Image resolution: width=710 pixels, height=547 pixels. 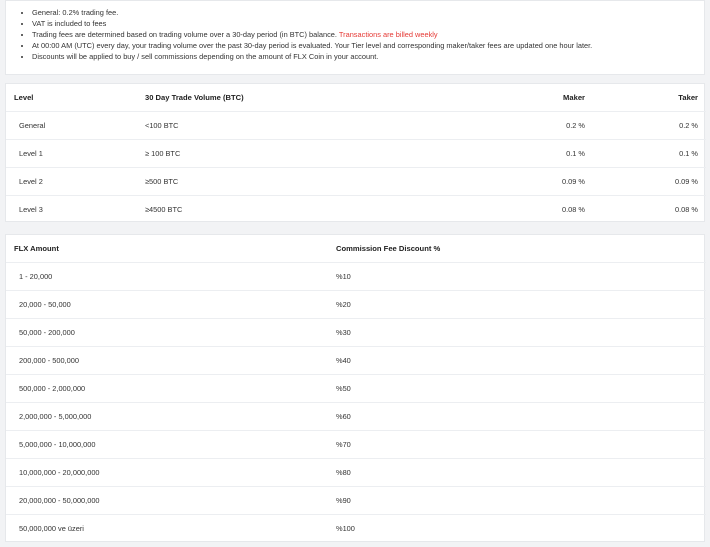 What do you see at coordinates (343, 360) in the screenshot?
I see `cell-discount: %40` at bounding box center [343, 360].